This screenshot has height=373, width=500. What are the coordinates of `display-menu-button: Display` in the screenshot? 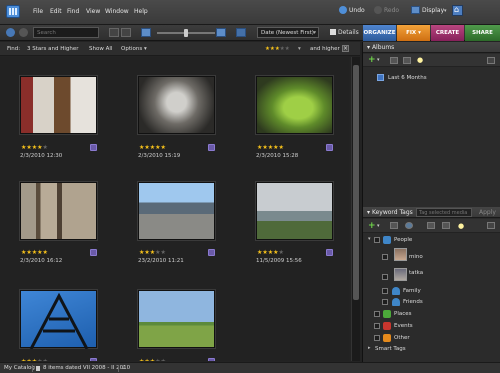 It's located at (433, 10).